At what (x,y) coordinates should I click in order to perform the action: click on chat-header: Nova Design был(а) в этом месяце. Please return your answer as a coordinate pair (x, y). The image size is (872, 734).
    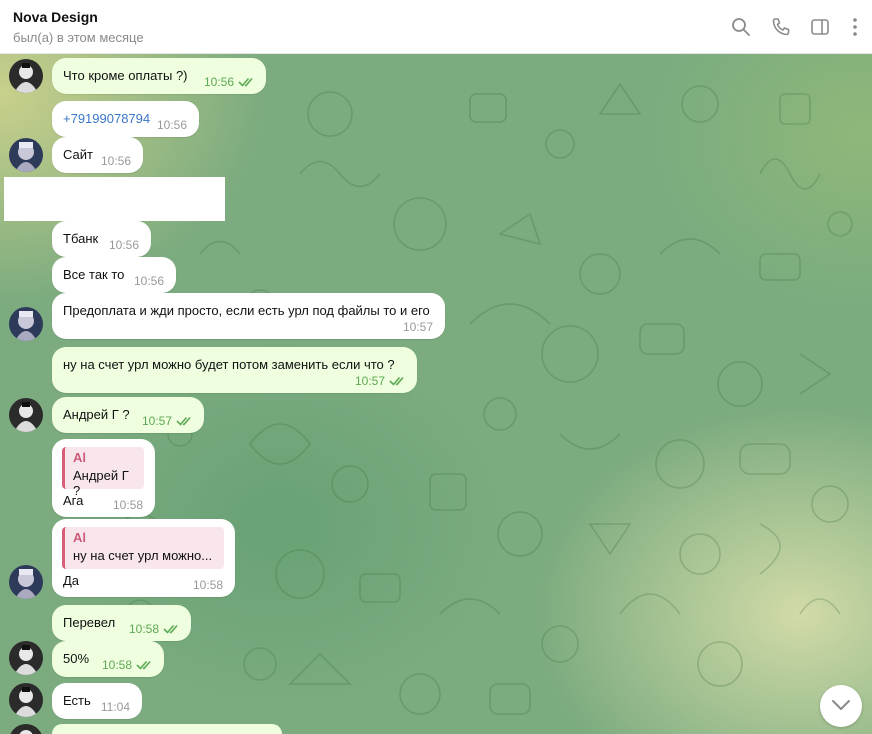
    Looking at the image, I should click on (436, 27).